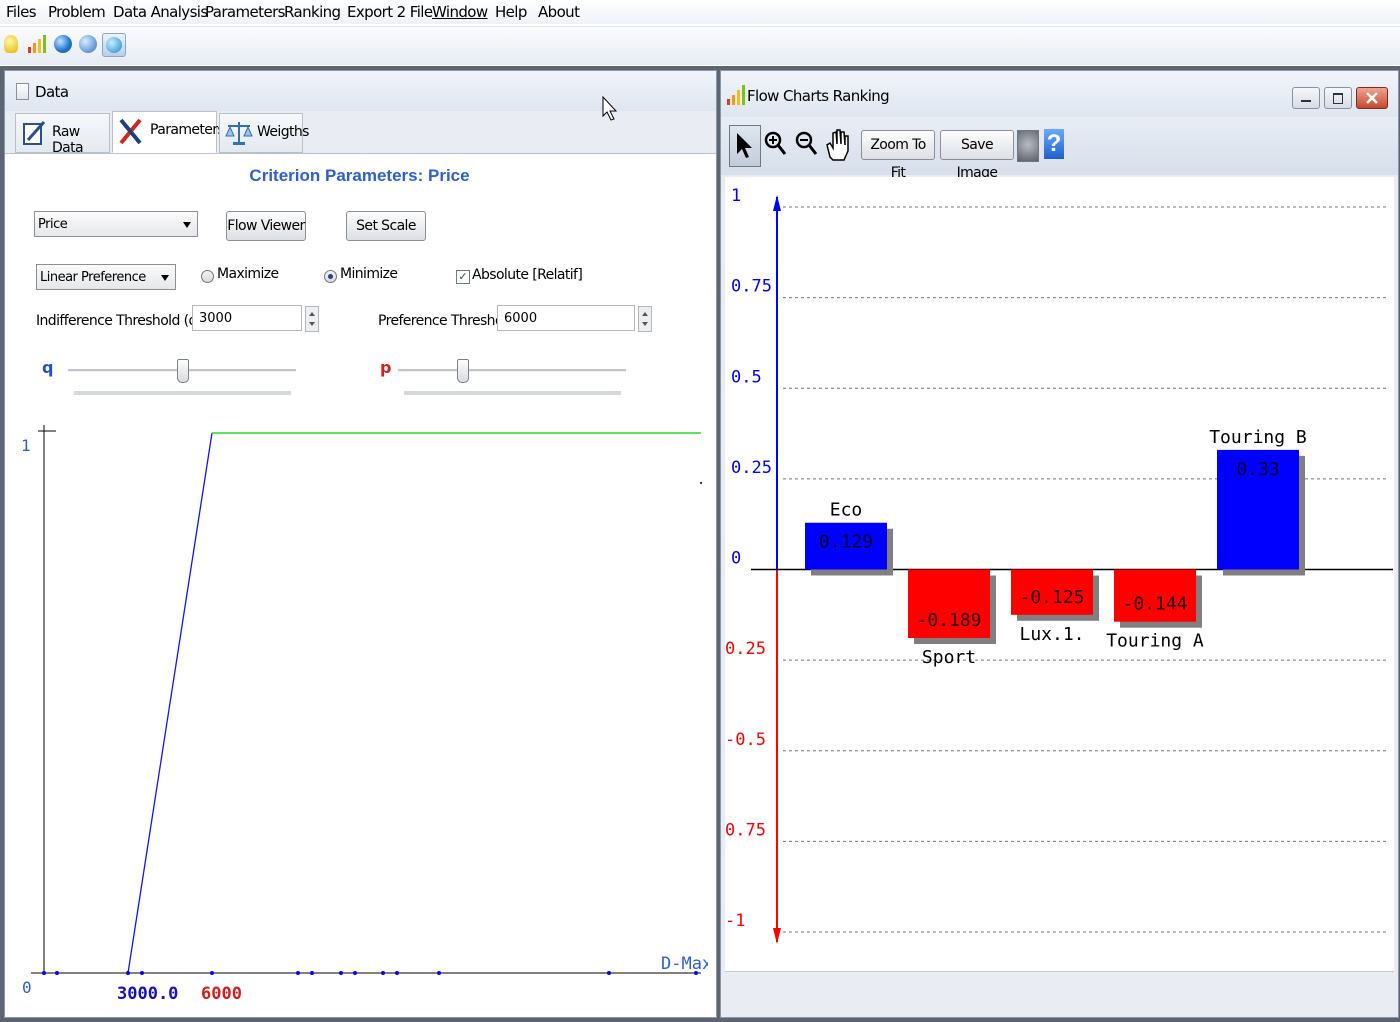 Image resolution: width=1400 pixels, height=1022 pixels. What do you see at coordinates (359, 175) in the screenshot?
I see `criterion-heading: Criterion Parameters: Price` at bounding box center [359, 175].